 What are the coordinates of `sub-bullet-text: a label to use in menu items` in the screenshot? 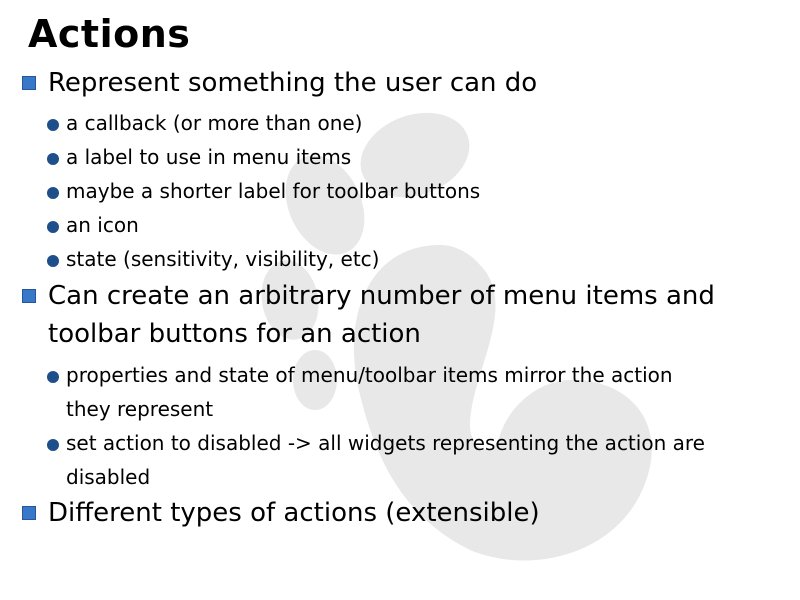 It's located at (209, 157).